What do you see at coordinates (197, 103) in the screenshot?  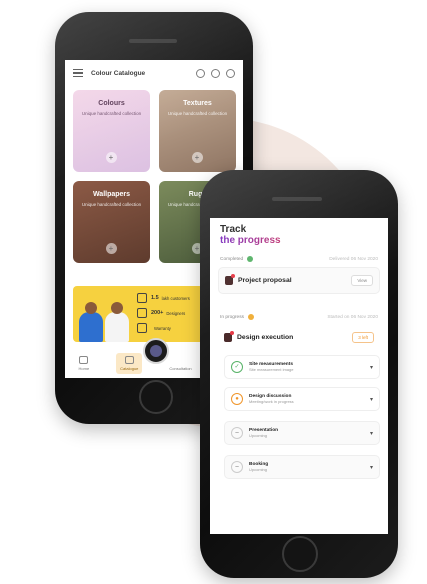 I see `card-title: Textures` at bounding box center [197, 103].